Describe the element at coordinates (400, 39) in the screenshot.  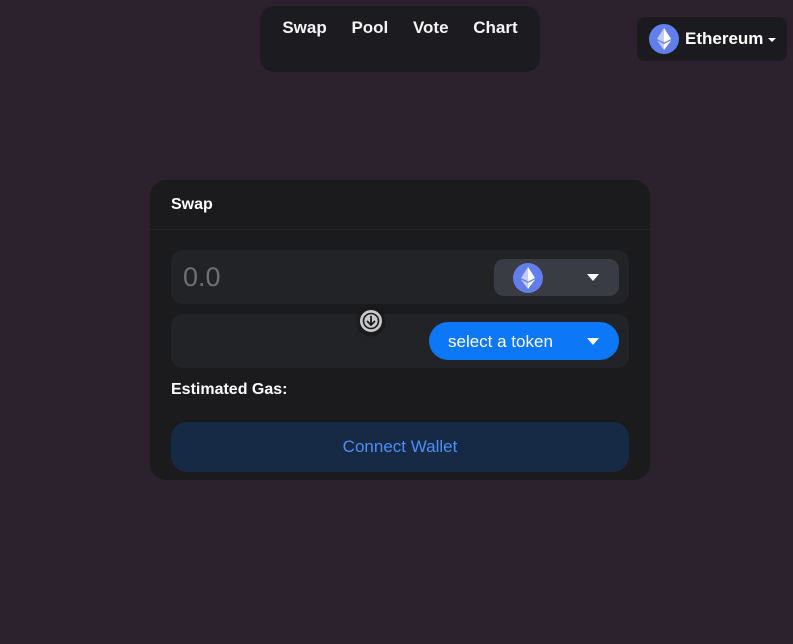
I see `top-navigation: Swap Pool Vote Chart` at that location.